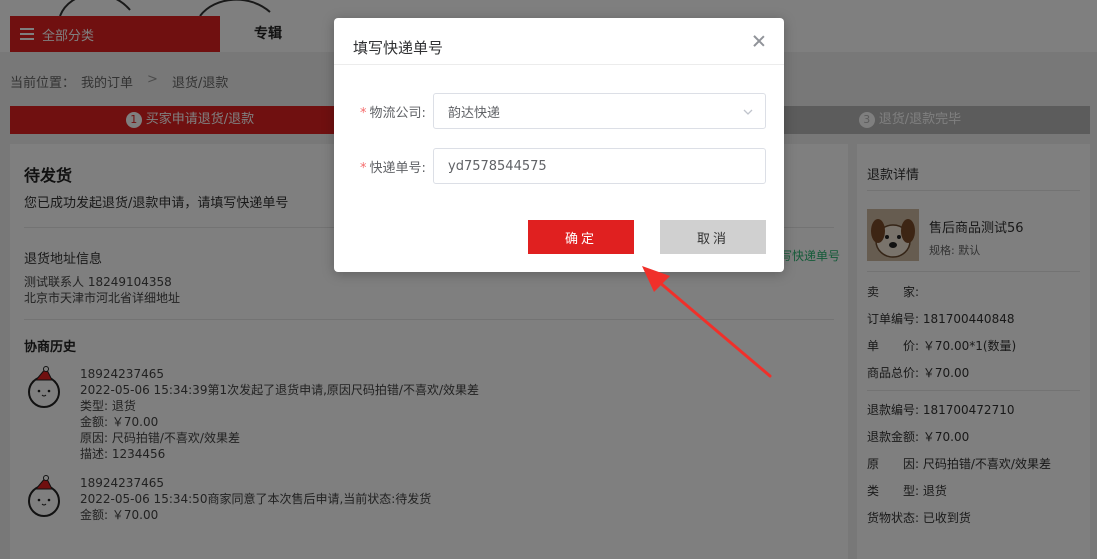  Describe the element at coordinates (599, 111) in the screenshot. I see `logistics-company-select: 韵达快递` at that location.